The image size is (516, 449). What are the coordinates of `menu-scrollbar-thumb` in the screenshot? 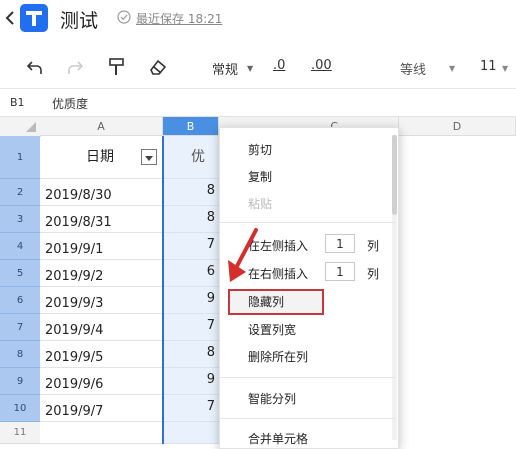 It's located at (394, 175).